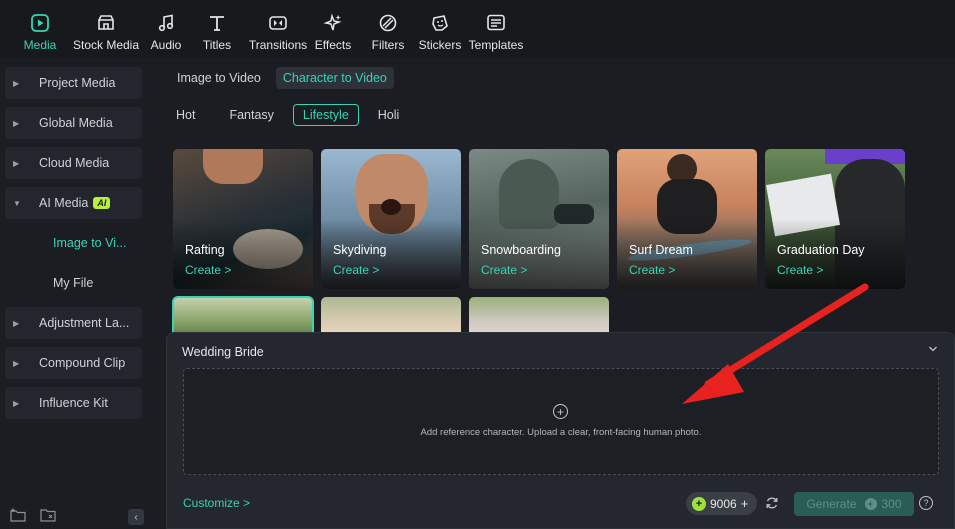 The image size is (955, 529). Describe the element at coordinates (17, 203) in the screenshot. I see `collapse-arrow-icon: ▼` at that location.